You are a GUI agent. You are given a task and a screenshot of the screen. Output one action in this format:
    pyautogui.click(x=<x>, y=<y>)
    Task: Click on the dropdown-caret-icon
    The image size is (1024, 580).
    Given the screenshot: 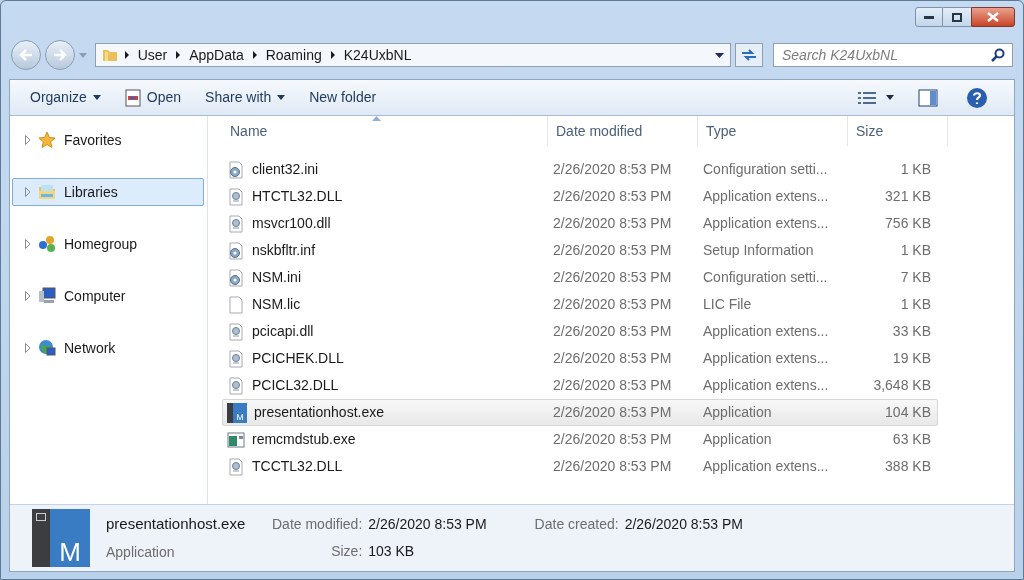 What is the action you would take?
    pyautogui.click(x=720, y=55)
    